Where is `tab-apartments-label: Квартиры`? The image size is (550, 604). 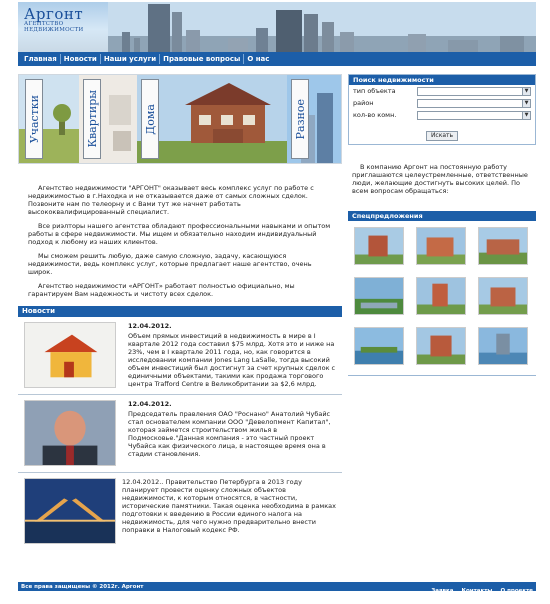 tab-apartments-label: Квартиры is located at coordinates (92, 119).